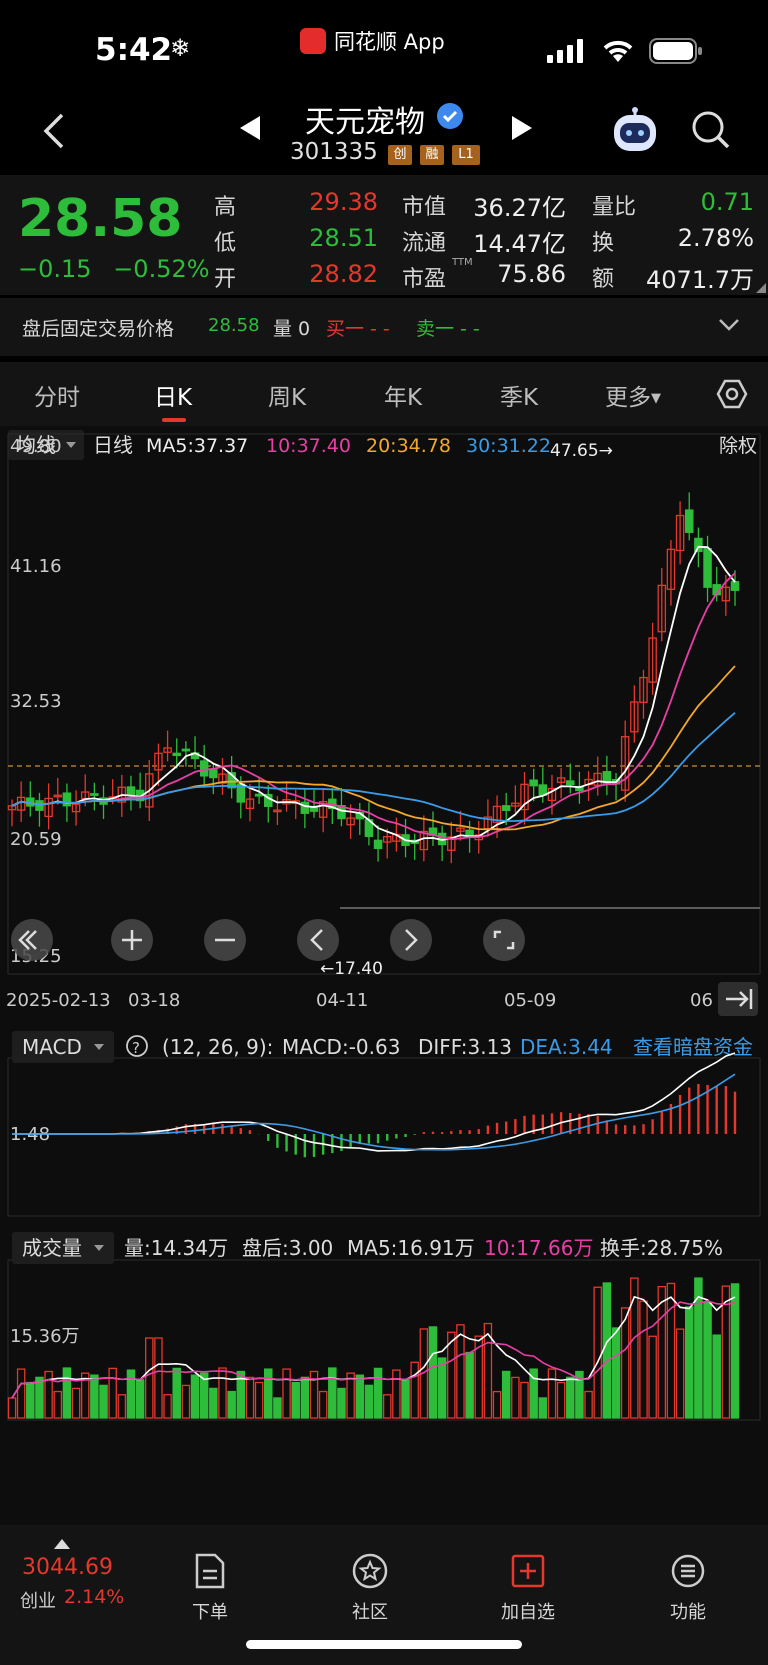  Describe the element at coordinates (308, 446) in the screenshot. I see `ma10-legend: 10:37.40` at that location.